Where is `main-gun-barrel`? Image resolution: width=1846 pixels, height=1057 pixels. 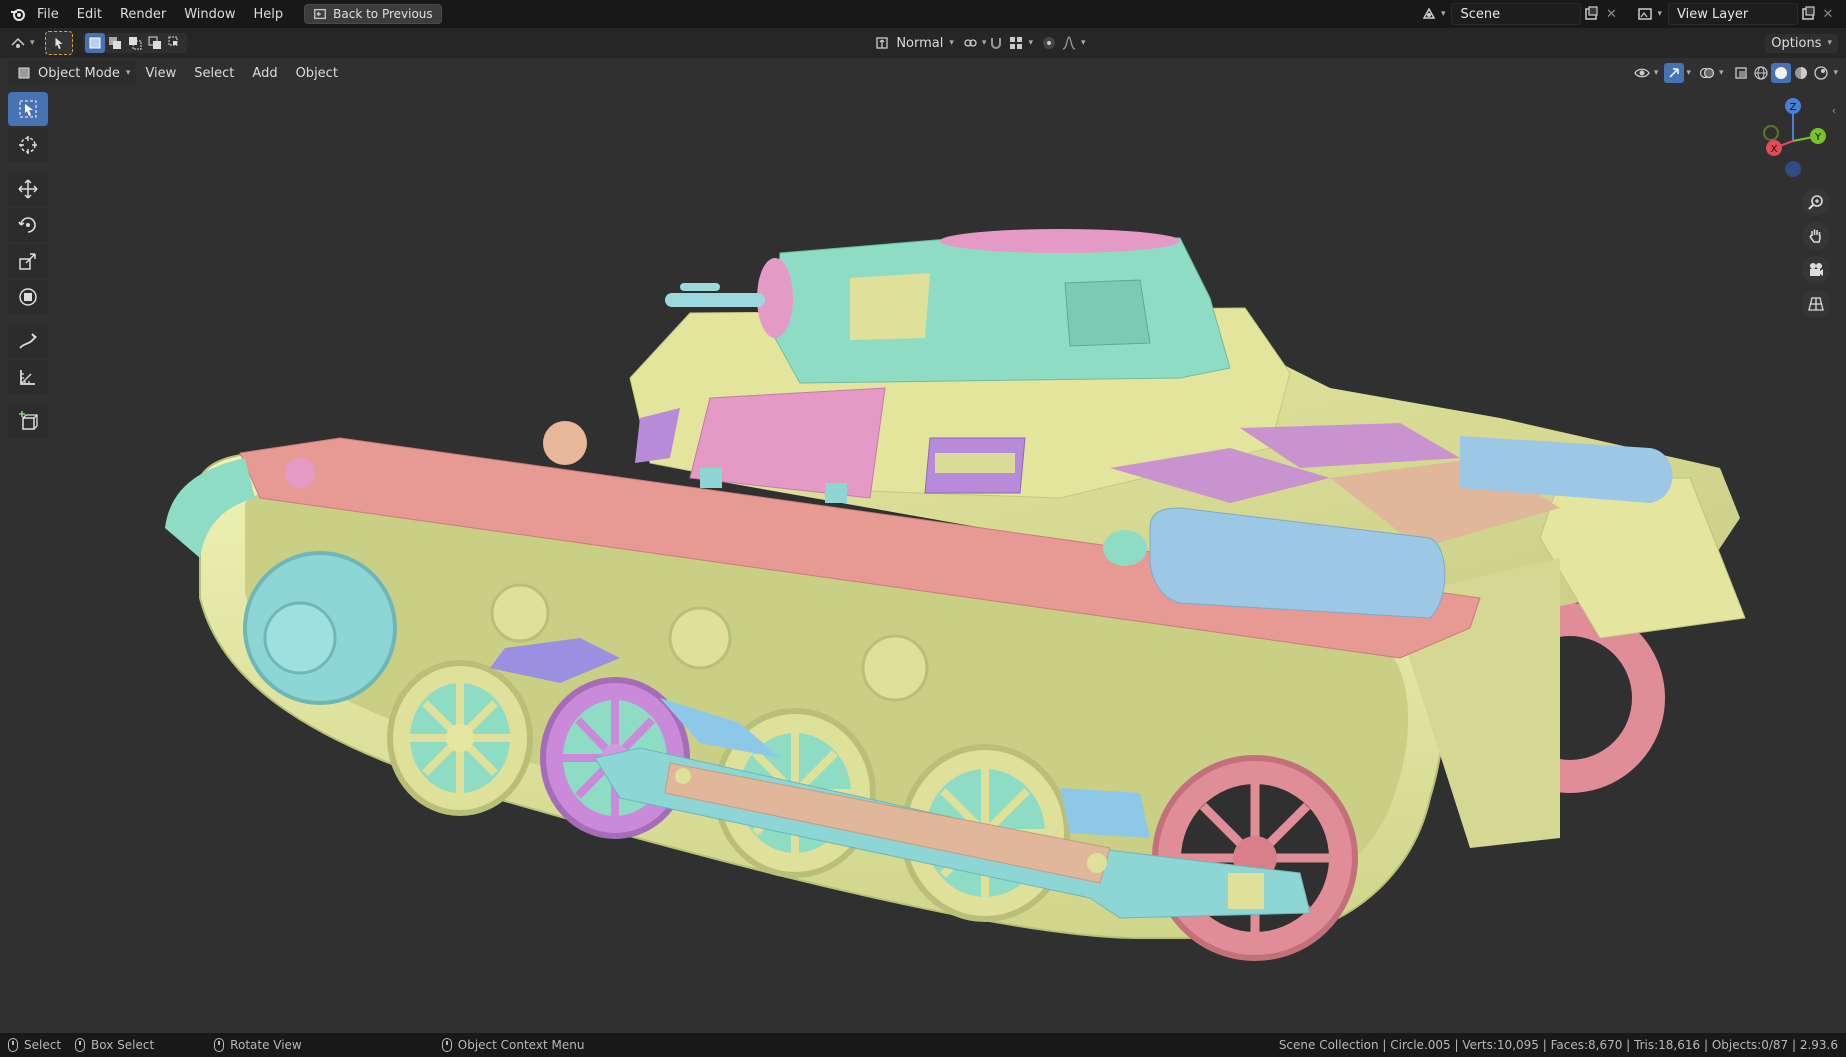
main-gun-barrel is located at coordinates (715, 300).